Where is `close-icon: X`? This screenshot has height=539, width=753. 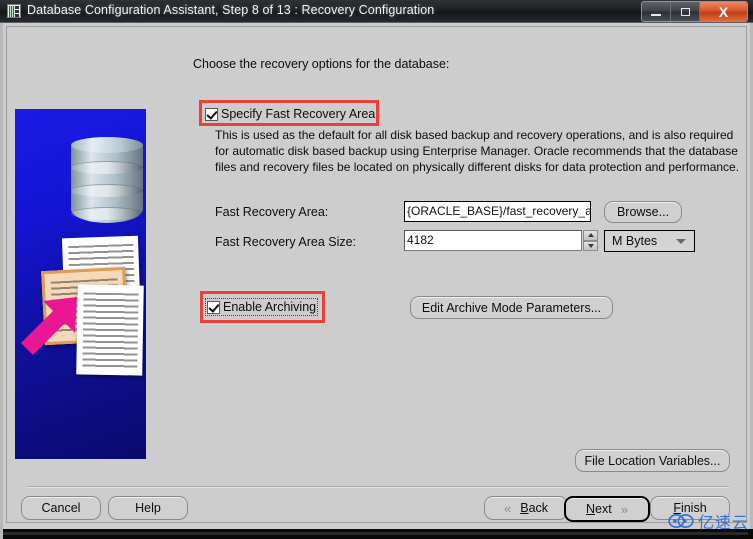 close-icon: X is located at coordinates (723, 11).